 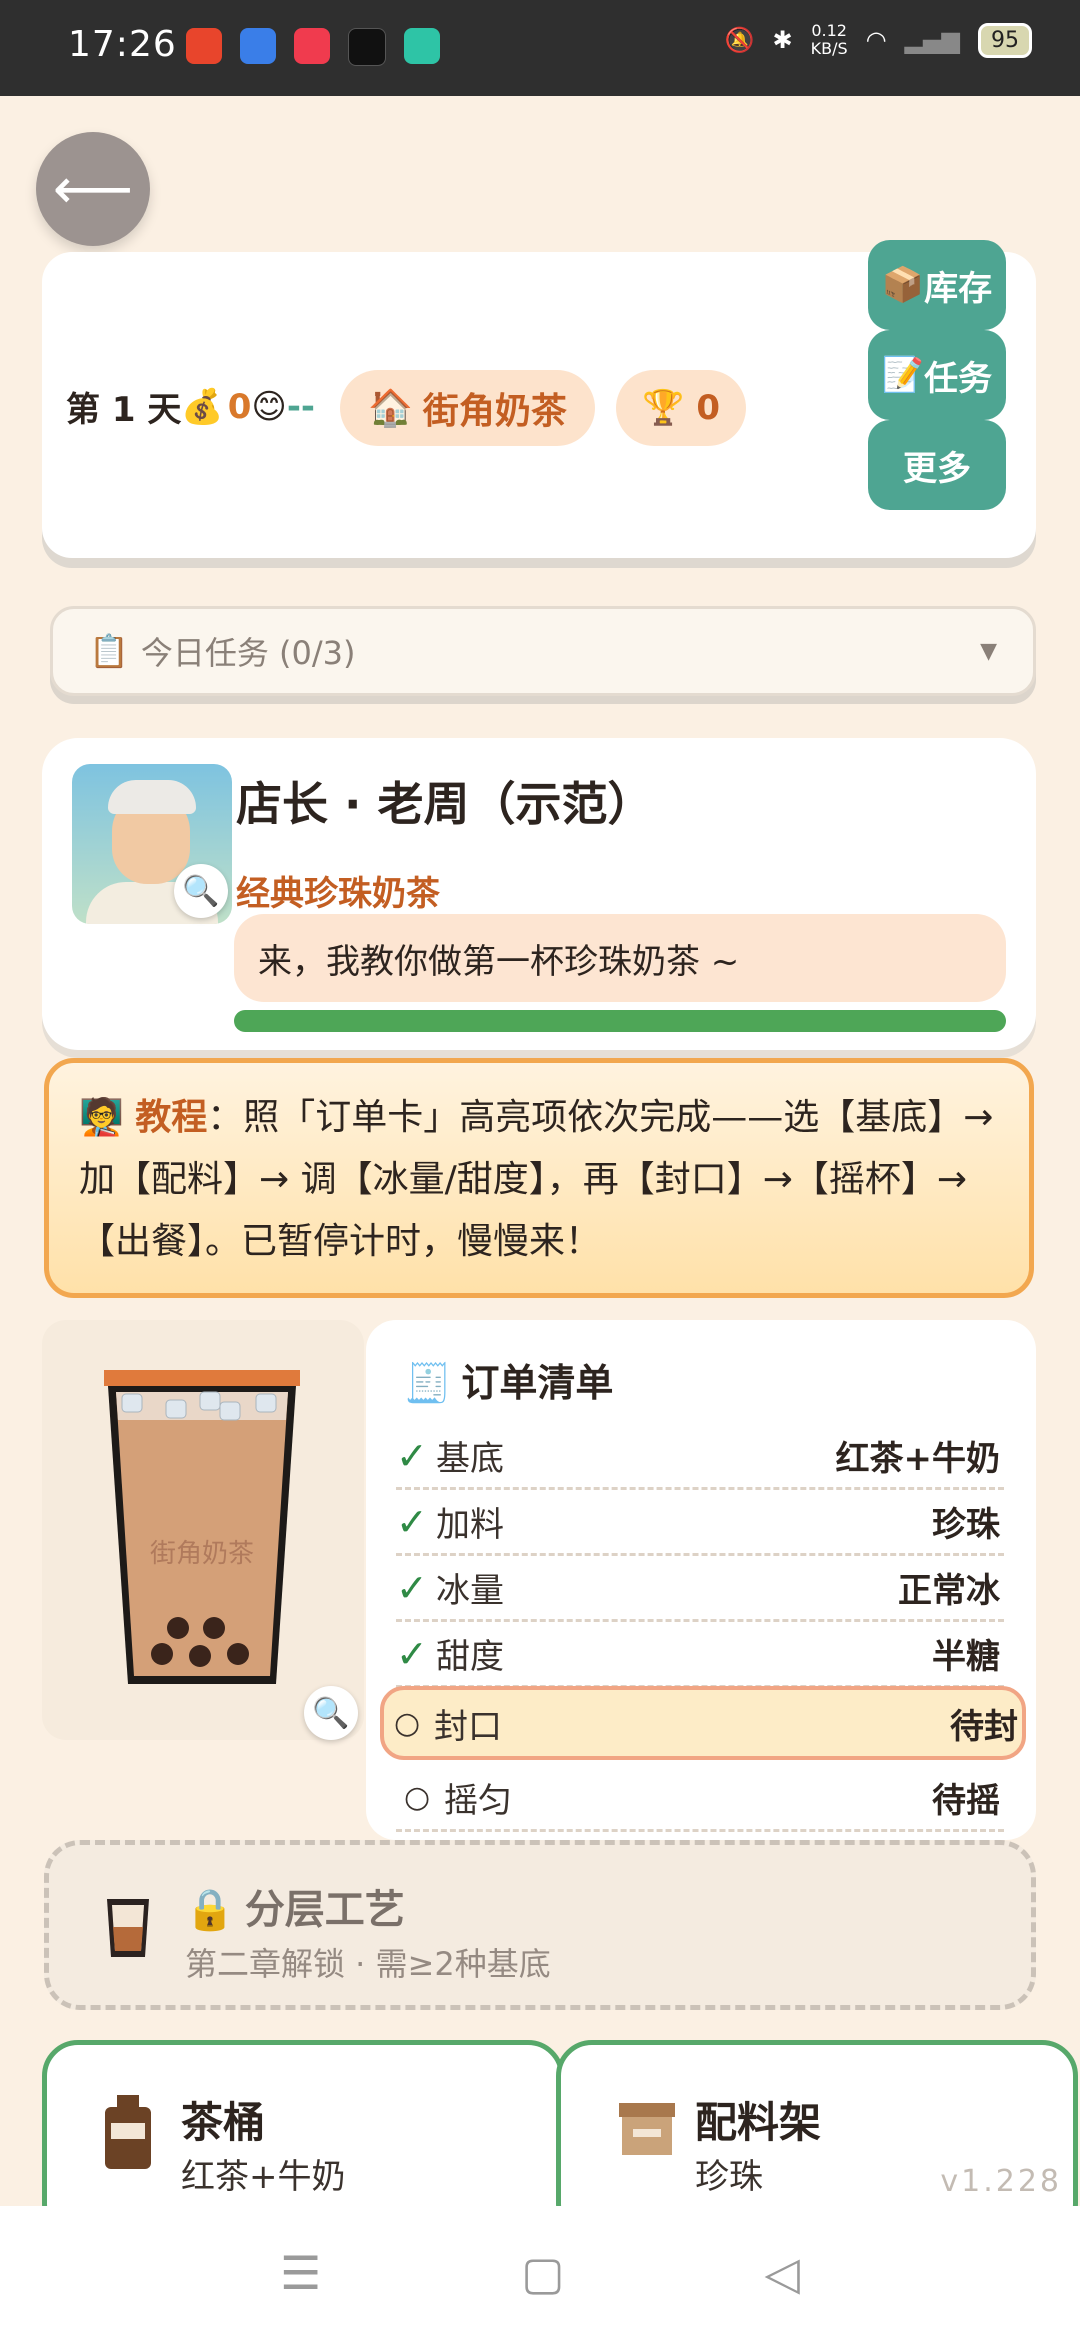 I want to click on receipt-icon: 🧾, so click(x=428, y=1383).